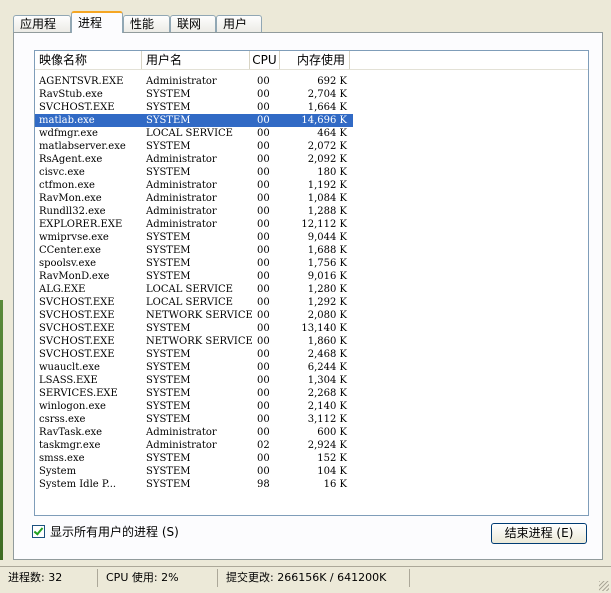  I want to click on process-image-name: RavTask.exe, so click(71, 432).